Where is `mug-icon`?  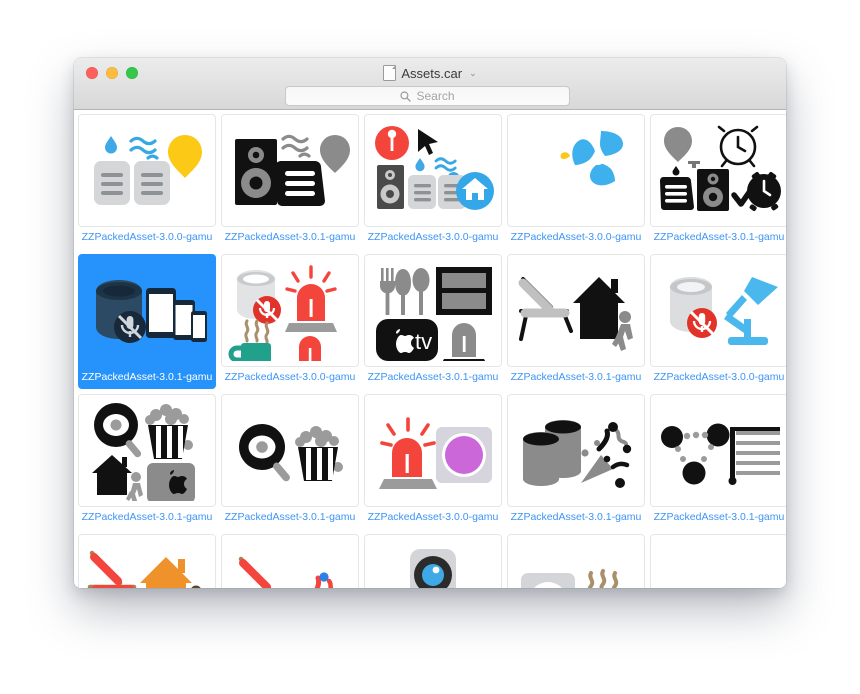
mug-icon is located at coordinates (249, 351).